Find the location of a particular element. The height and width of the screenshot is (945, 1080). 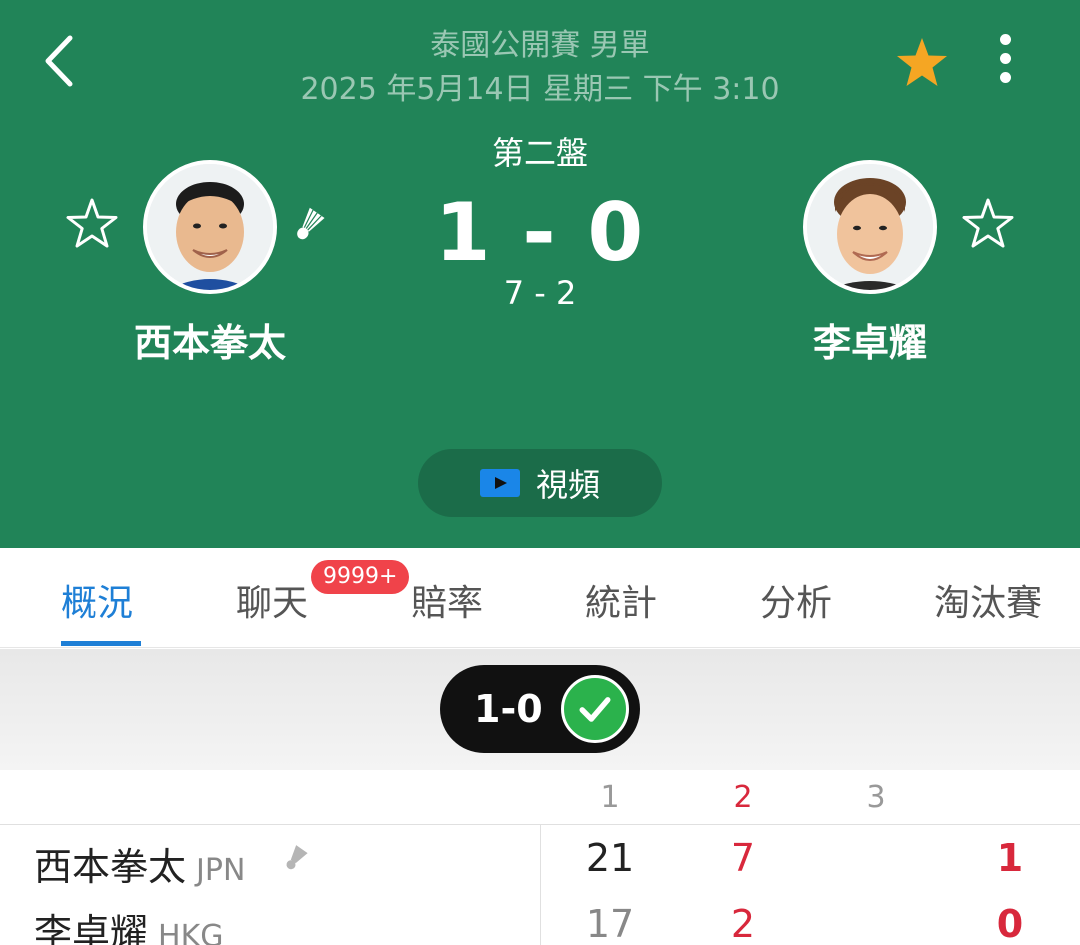

score-set2: 2 is located at coordinates (743, 923).